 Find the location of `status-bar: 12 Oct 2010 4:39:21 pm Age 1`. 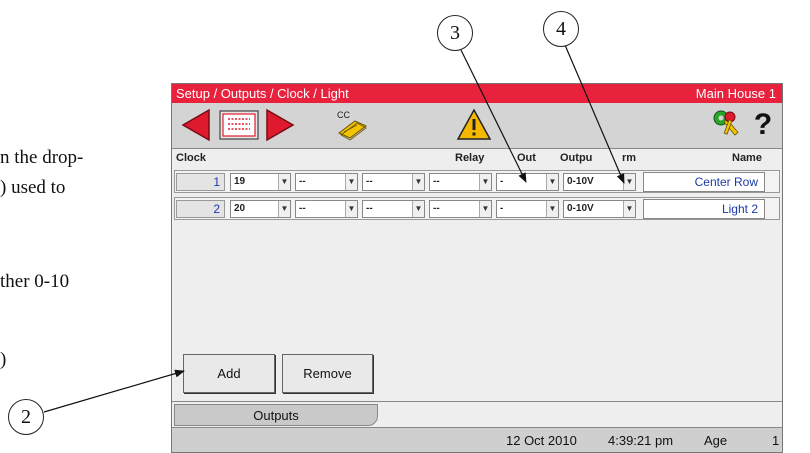

status-bar: 12 Oct 2010 4:39:21 pm Age 1 is located at coordinates (477, 439).